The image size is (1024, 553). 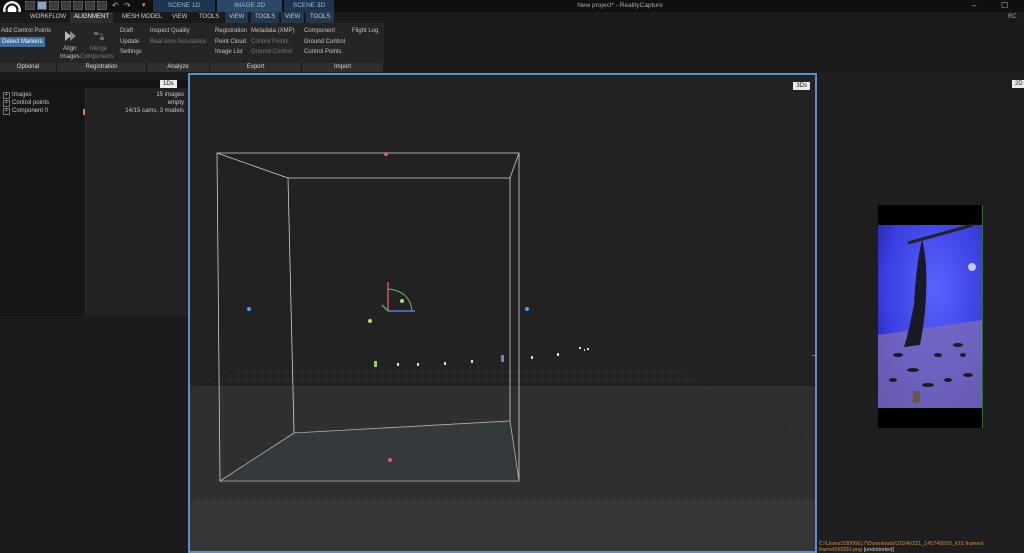 What do you see at coordinates (320, 17) in the screenshot?
I see `tab-tools-3d: TOOLS` at bounding box center [320, 17].